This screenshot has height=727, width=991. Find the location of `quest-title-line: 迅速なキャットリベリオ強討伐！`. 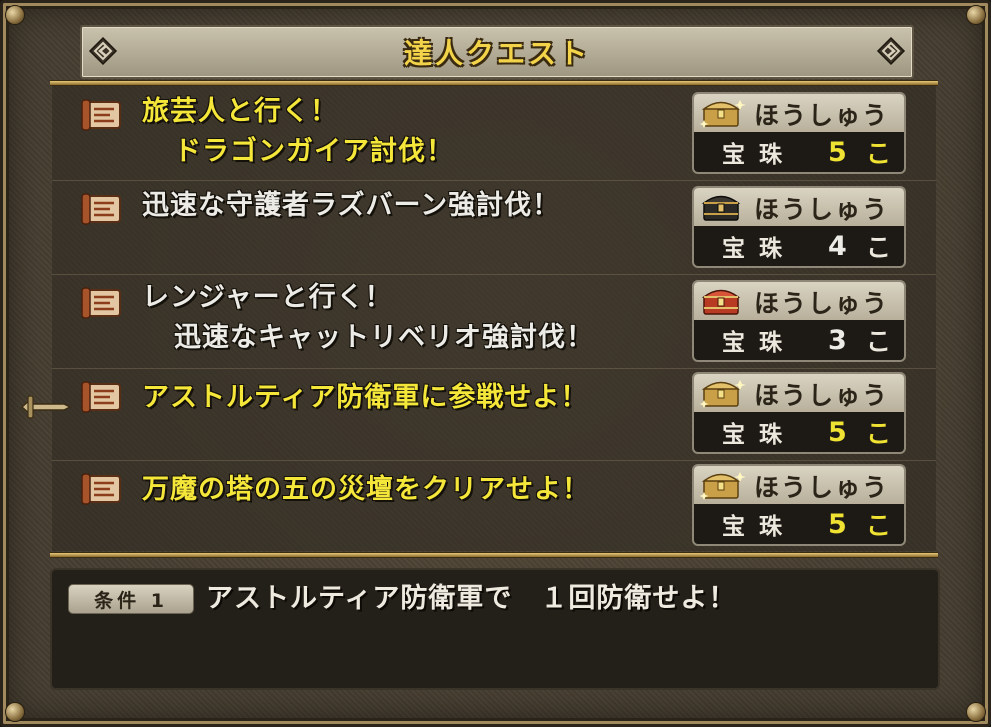

quest-title-line: 迅速なキャットリベリオ強討伐！ is located at coordinates (384, 337).